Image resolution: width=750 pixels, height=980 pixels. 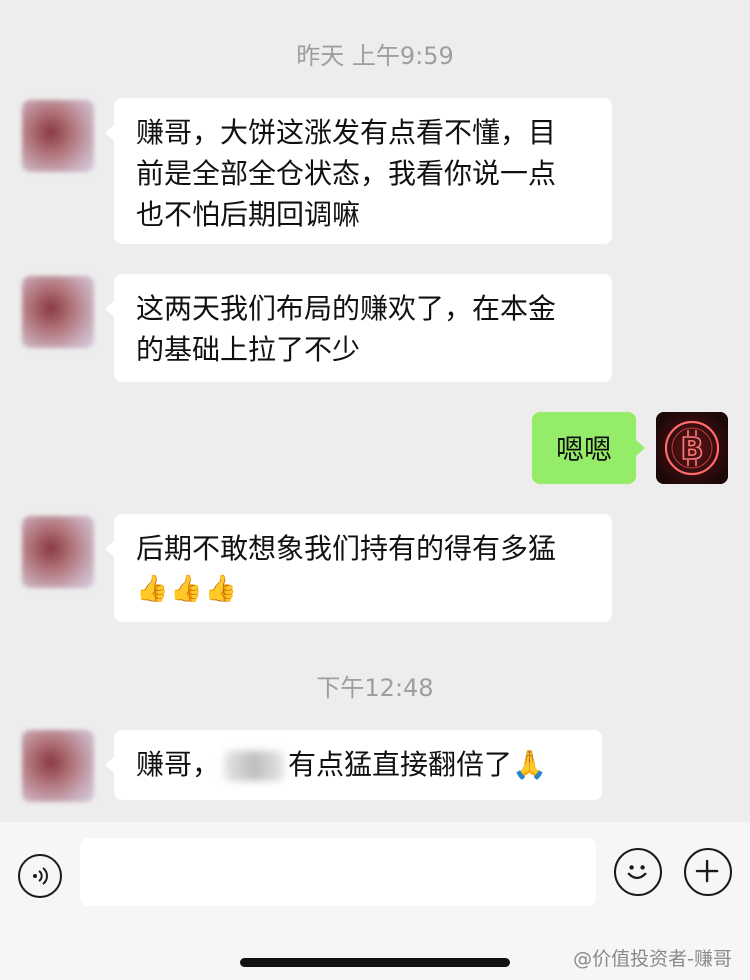 I want to click on voice-wave-icon, so click(x=40, y=876).